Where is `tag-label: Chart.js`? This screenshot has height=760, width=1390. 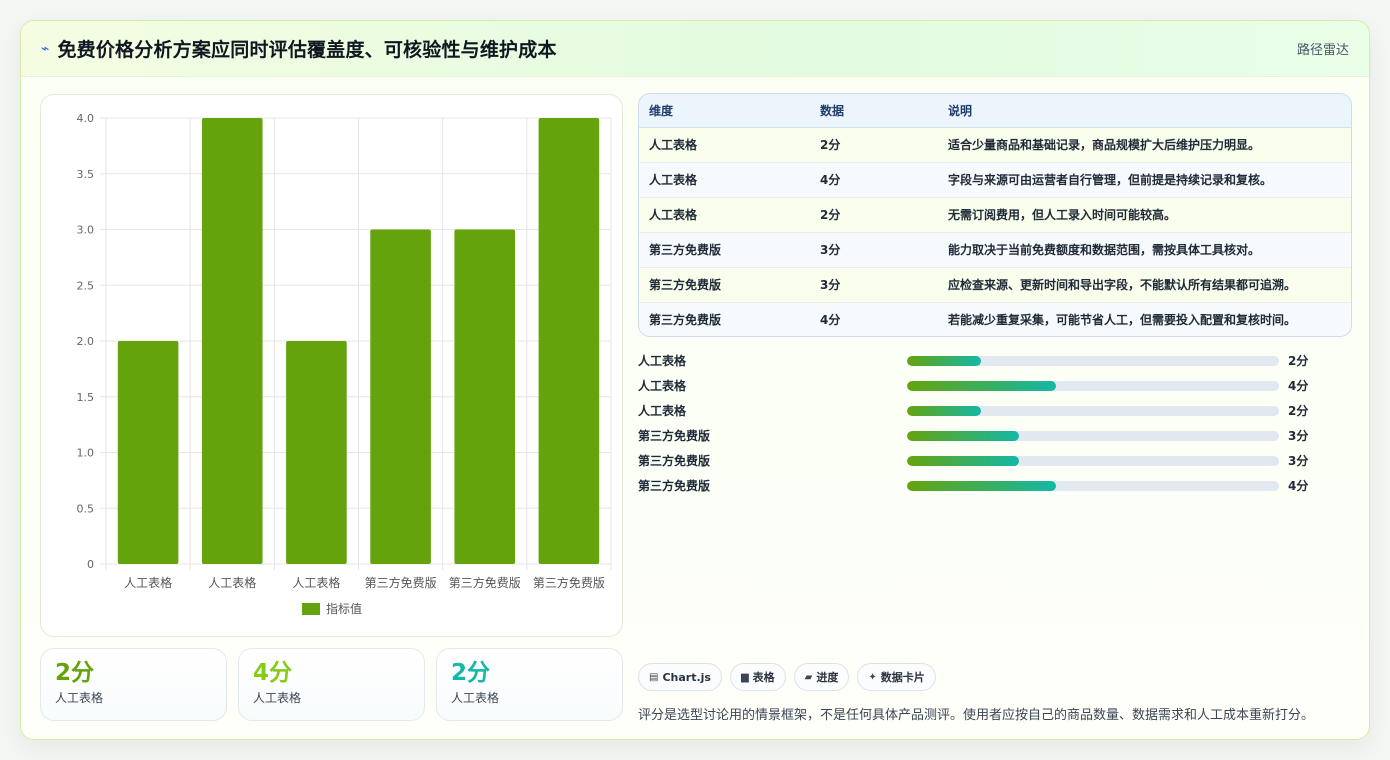
tag-label: Chart.js is located at coordinates (686, 677).